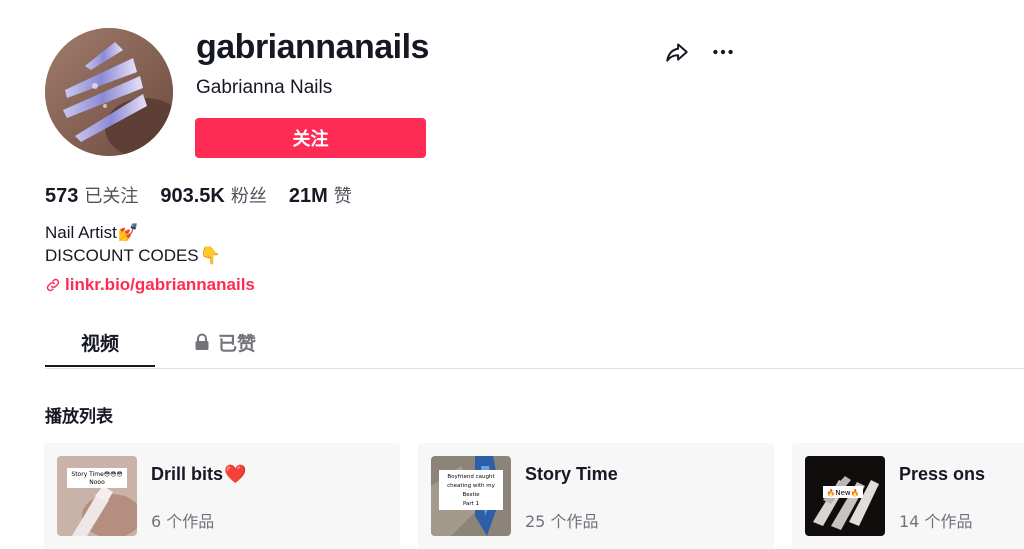 The width and height of the screenshot is (1024, 549). I want to click on bio-link-text: linkr.bio/gabriannanails, so click(160, 284).